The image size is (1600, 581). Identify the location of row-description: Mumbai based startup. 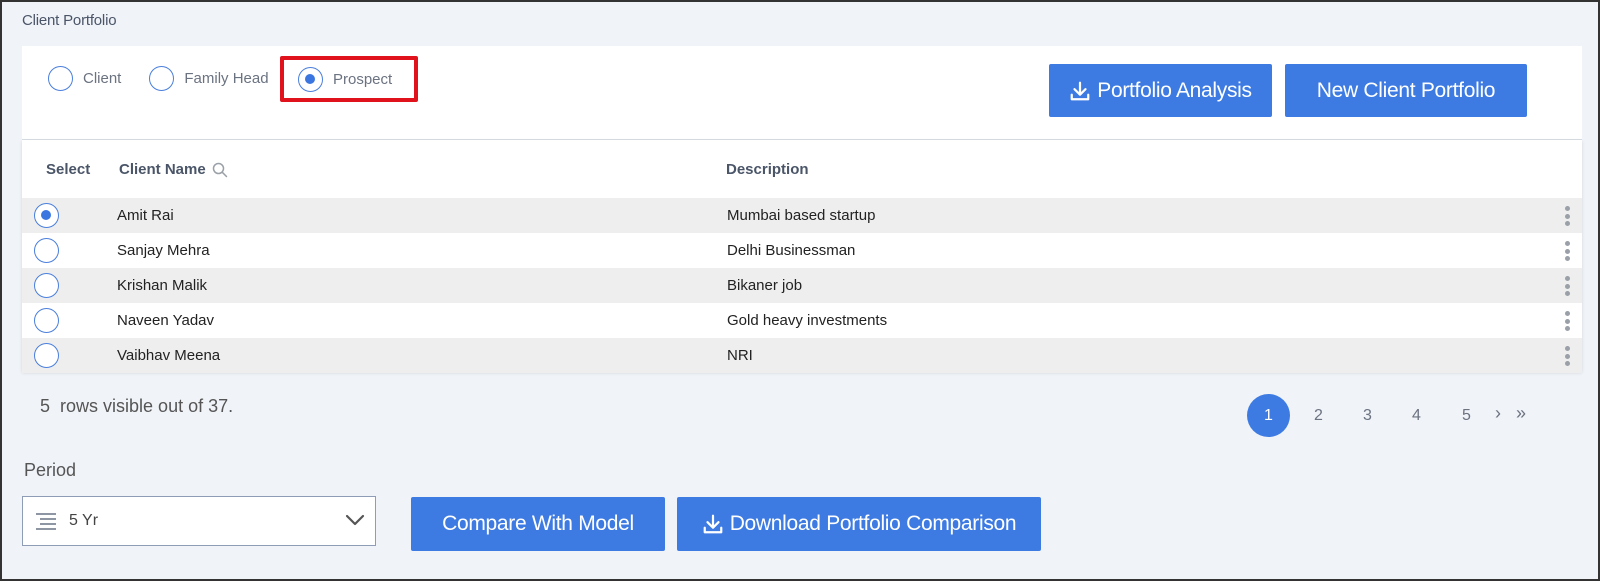
(801, 215).